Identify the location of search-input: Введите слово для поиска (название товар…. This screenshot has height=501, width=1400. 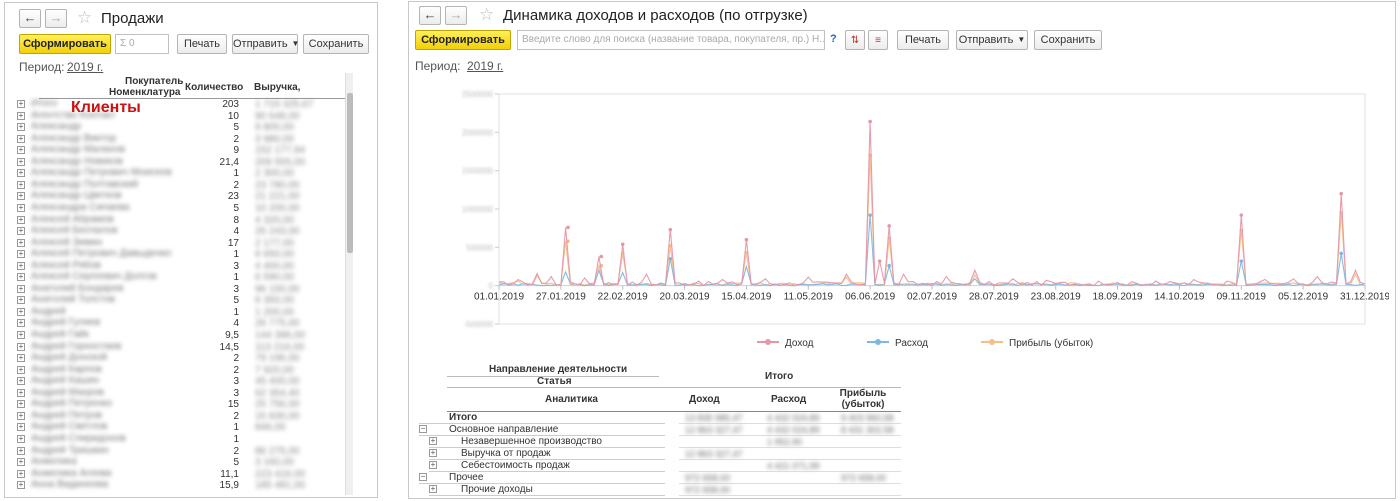
(671, 40).